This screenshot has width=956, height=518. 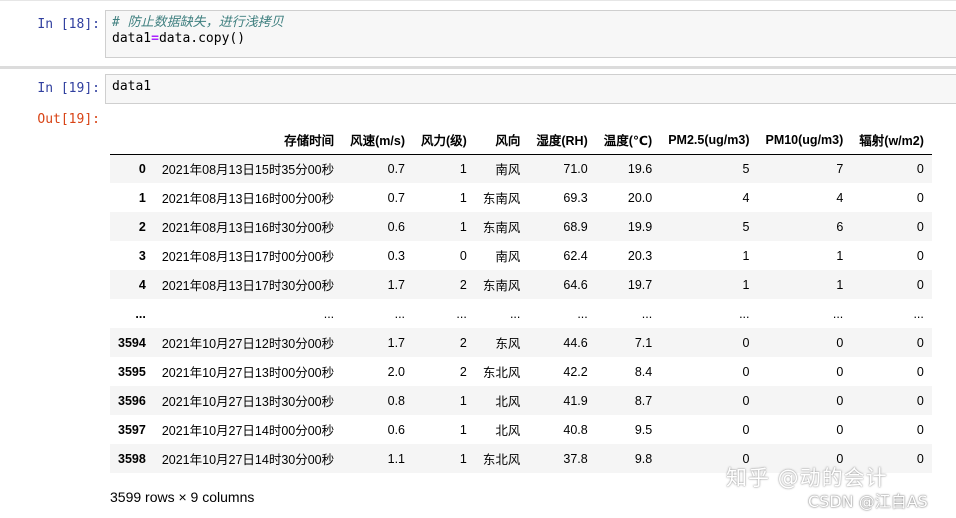 I want to click on cell-19-code-editor: data1, so click(x=530, y=89).